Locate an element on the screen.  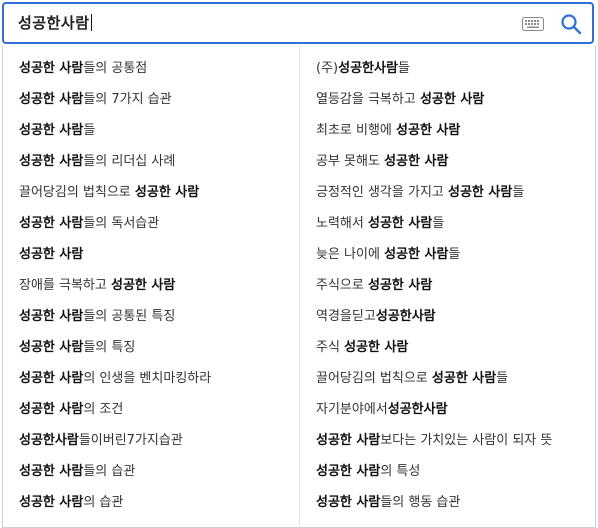
text-caret is located at coordinates (91, 22).